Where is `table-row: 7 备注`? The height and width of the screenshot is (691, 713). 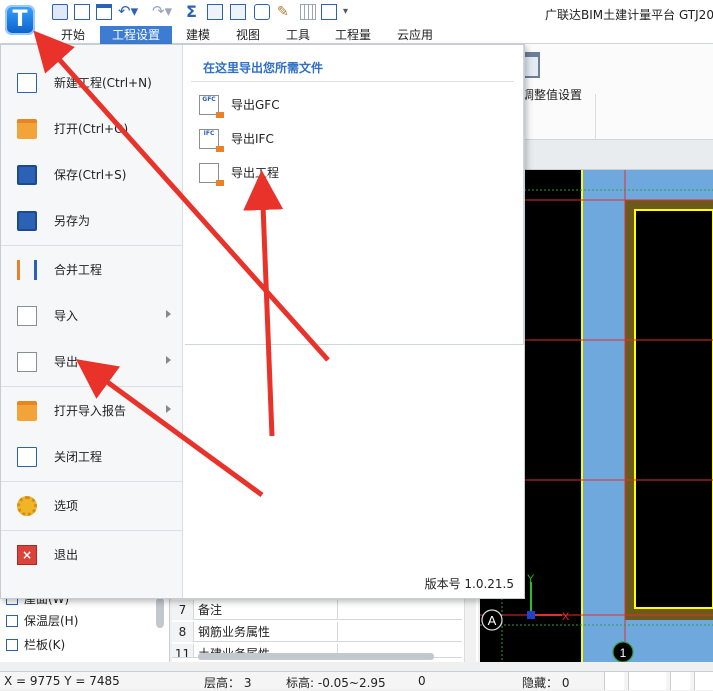
table-row: 7 备注 is located at coordinates (317, 610).